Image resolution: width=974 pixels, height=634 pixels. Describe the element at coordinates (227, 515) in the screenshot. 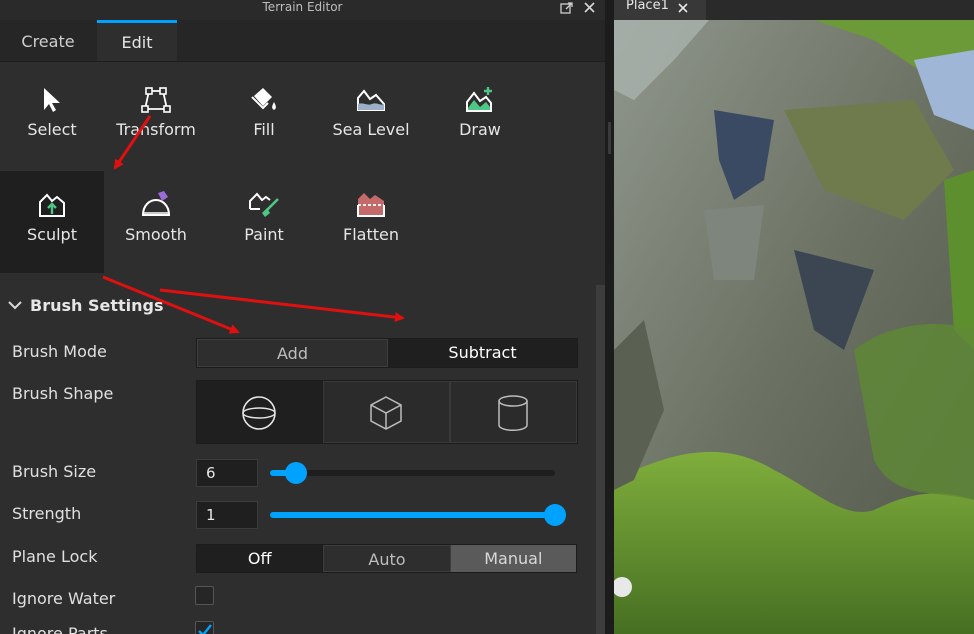

I see `strength-input: 1` at that location.